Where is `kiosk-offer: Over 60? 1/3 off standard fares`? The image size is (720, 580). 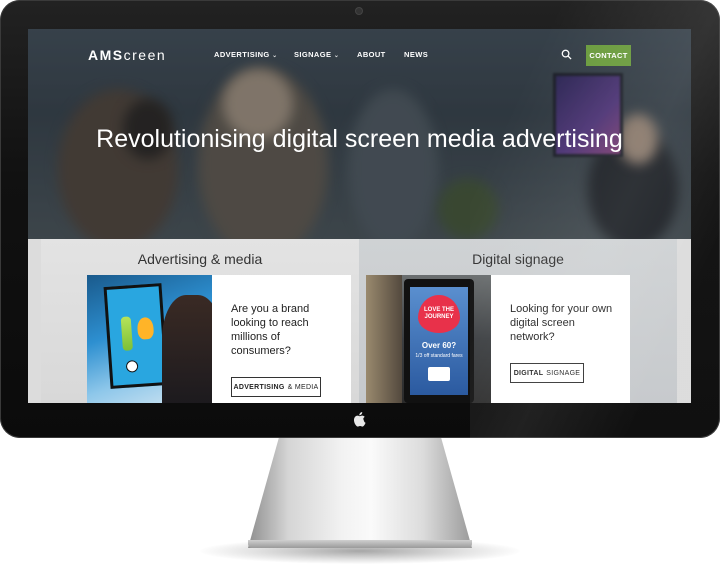 kiosk-offer: Over 60? 1/3 off standard fares is located at coordinates (439, 350).